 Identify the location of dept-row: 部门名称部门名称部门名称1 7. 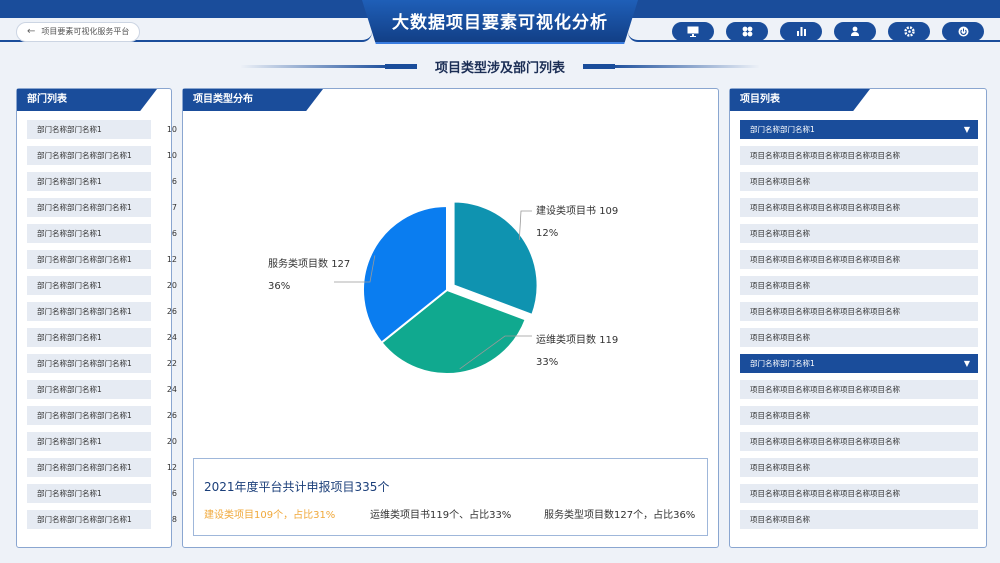
(102, 207).